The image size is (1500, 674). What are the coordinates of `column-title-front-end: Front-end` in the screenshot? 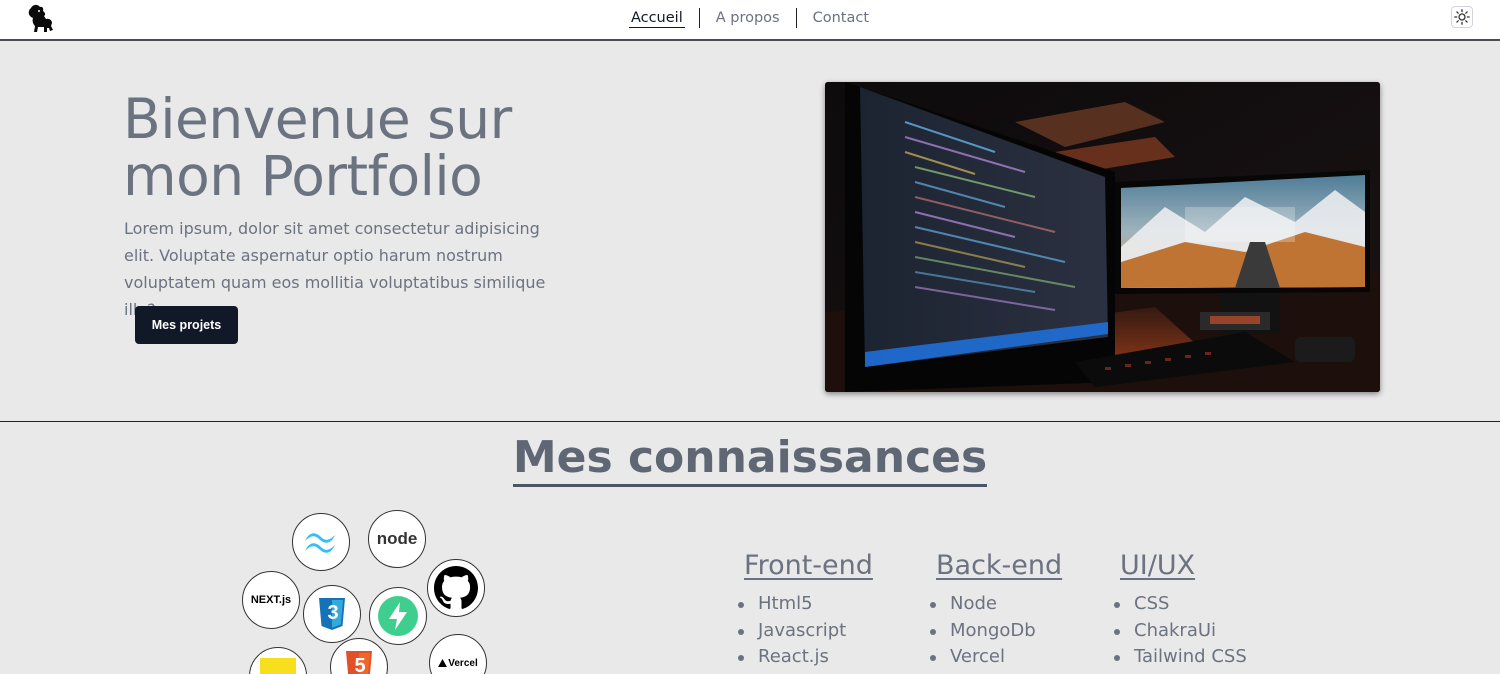 It's located at (808, 565).